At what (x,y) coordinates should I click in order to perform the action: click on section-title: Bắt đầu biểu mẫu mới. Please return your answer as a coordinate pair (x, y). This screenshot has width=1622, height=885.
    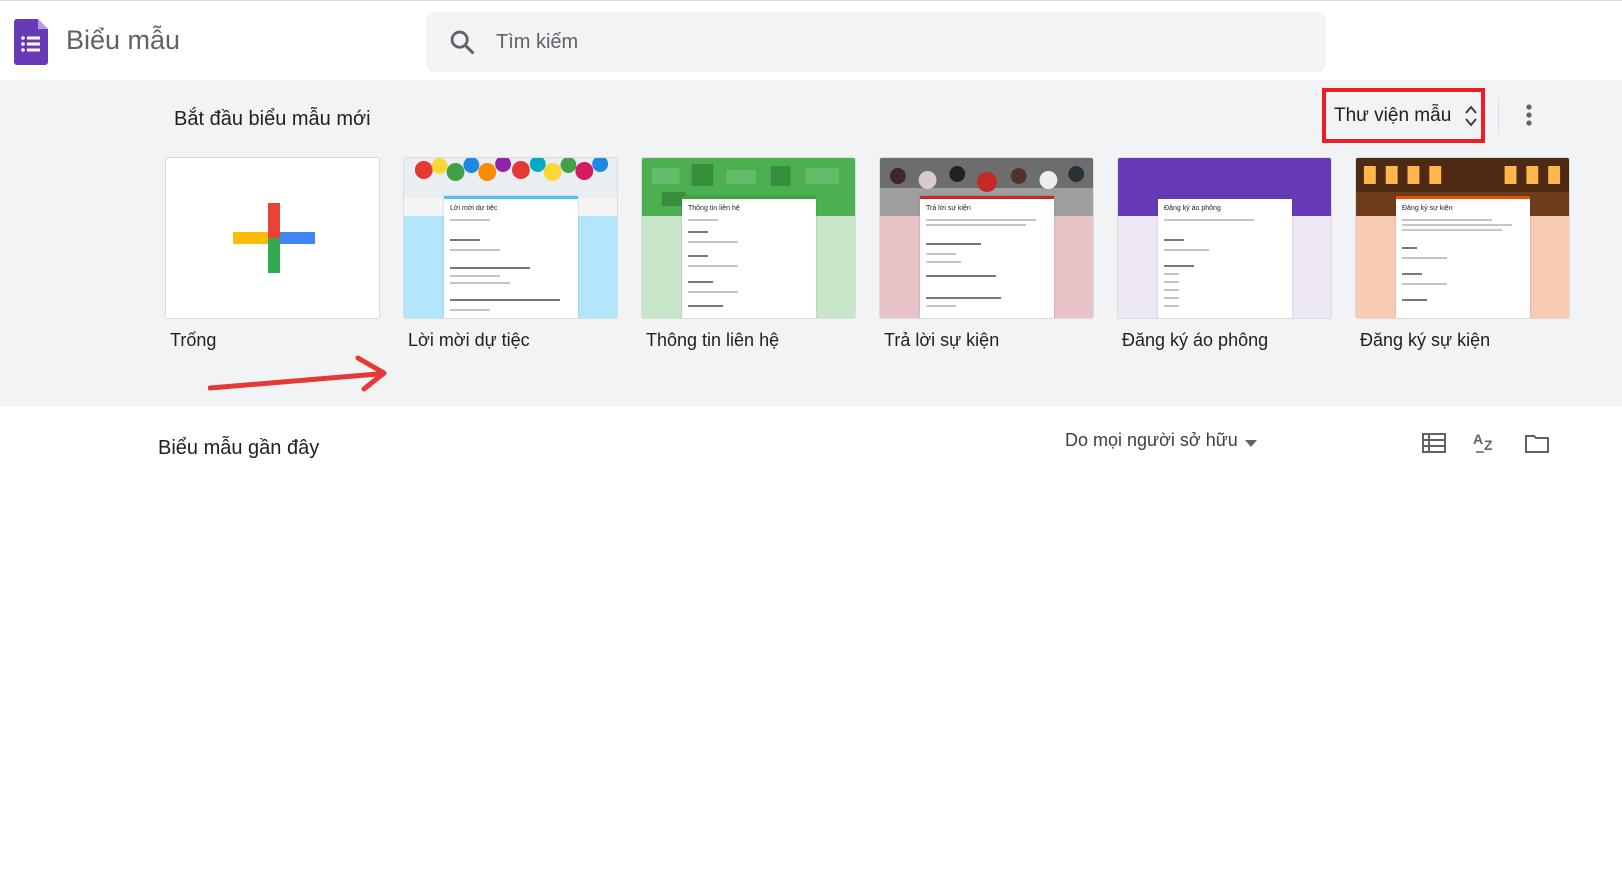
    Looking at the image, I should click on (272, 119).